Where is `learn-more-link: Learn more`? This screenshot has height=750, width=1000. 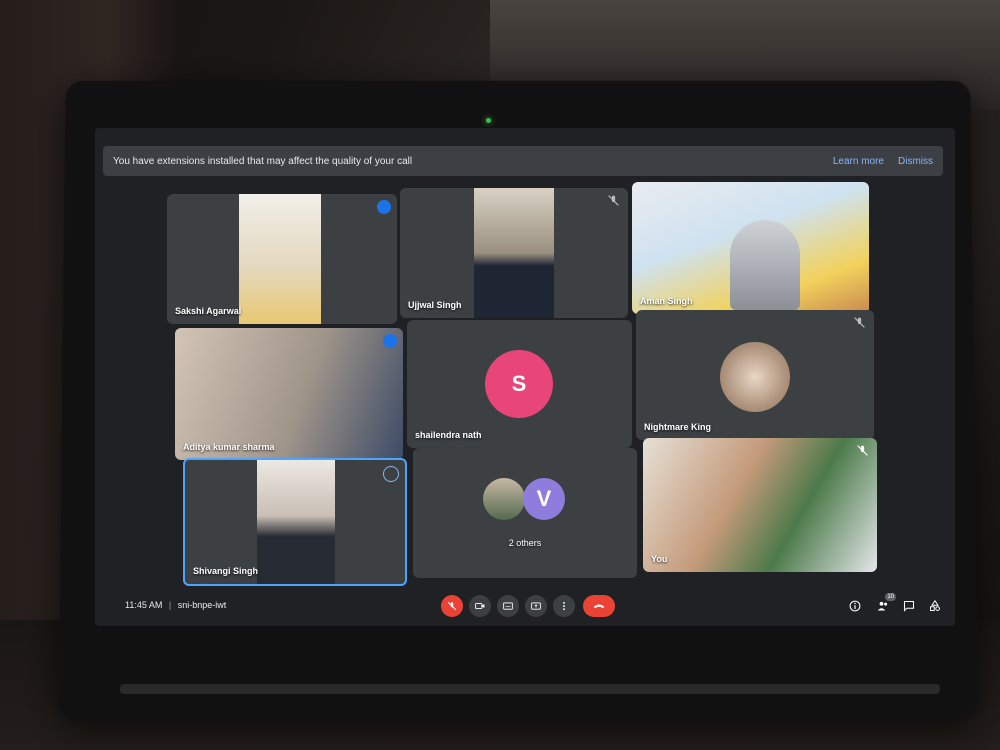
learn-more-link: Learn more is located at coordinates (858, 161).